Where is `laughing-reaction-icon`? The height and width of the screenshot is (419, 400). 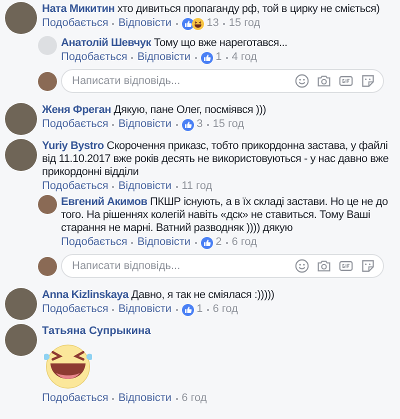 laughing-reaction-icon is located at coordinates (198, 24).